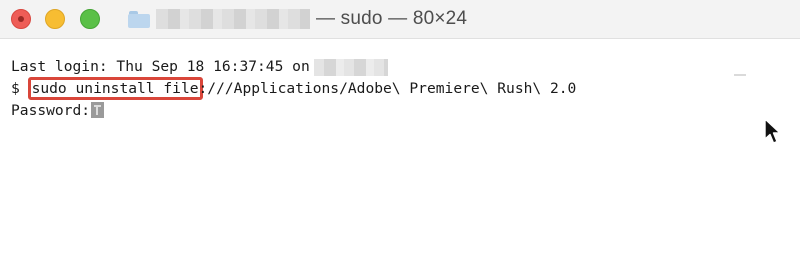 The width and height of the screenshot is (800, 255). What do you see at coordinates (233, 19) in the screenshot?
I see `redacted-folder-name` at bounding box center [233, 19].